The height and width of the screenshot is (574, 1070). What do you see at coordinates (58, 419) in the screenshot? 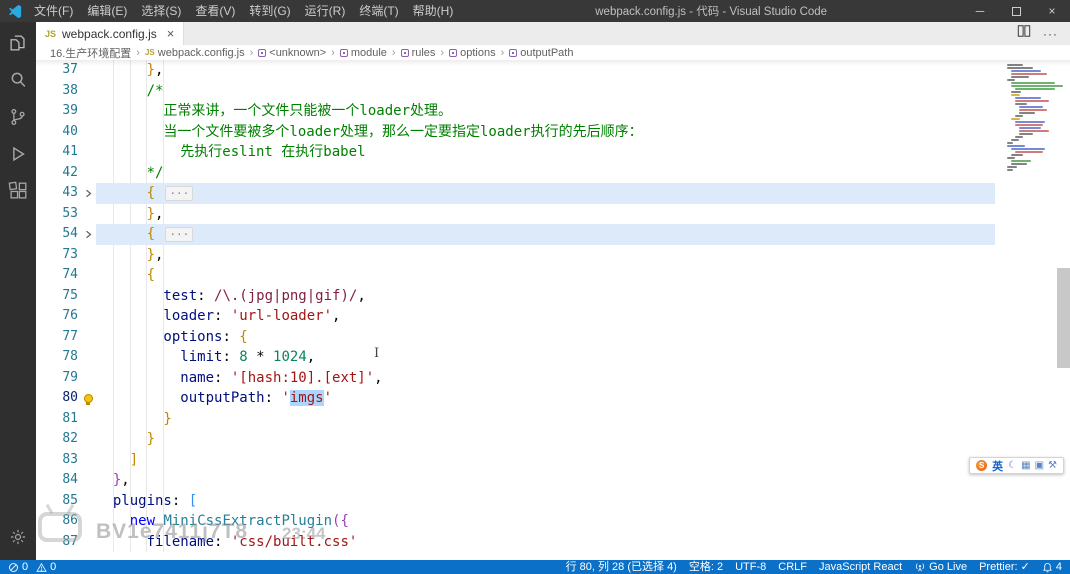
I see `line-number: 81` at bounding box center [58, 419].